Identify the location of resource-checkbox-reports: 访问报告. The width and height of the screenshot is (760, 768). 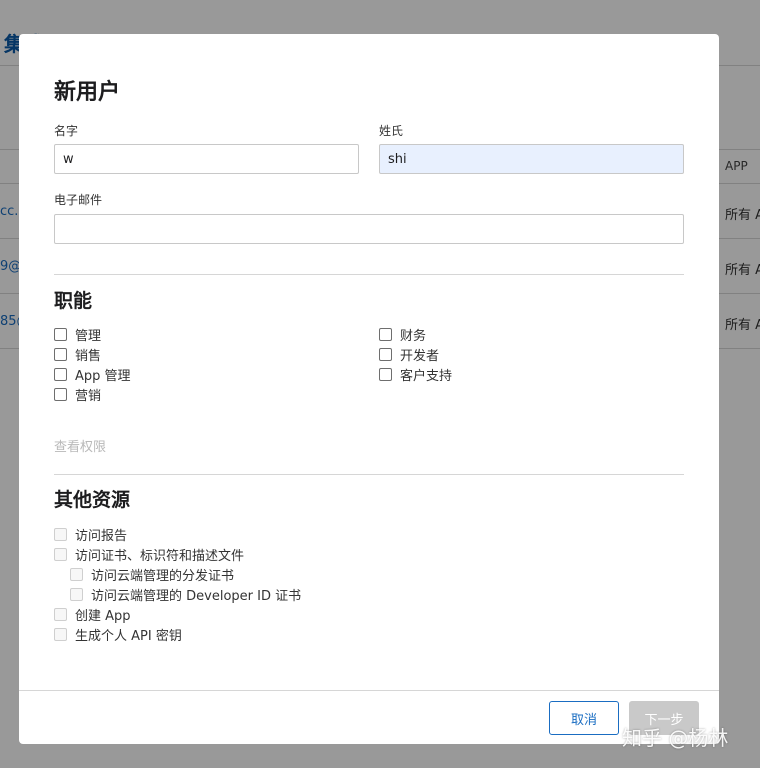
(91, 534).